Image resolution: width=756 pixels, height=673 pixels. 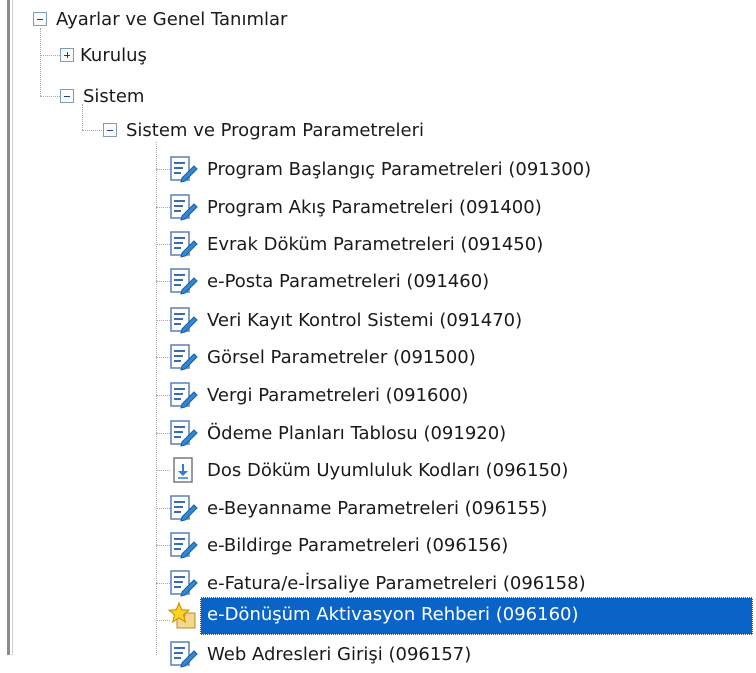 What do you see at coordinates (339, 654) in the screenshot?
I see `tree-node-label: Web Adresleri Girişi (096157)` at bounding box center [339, 654].